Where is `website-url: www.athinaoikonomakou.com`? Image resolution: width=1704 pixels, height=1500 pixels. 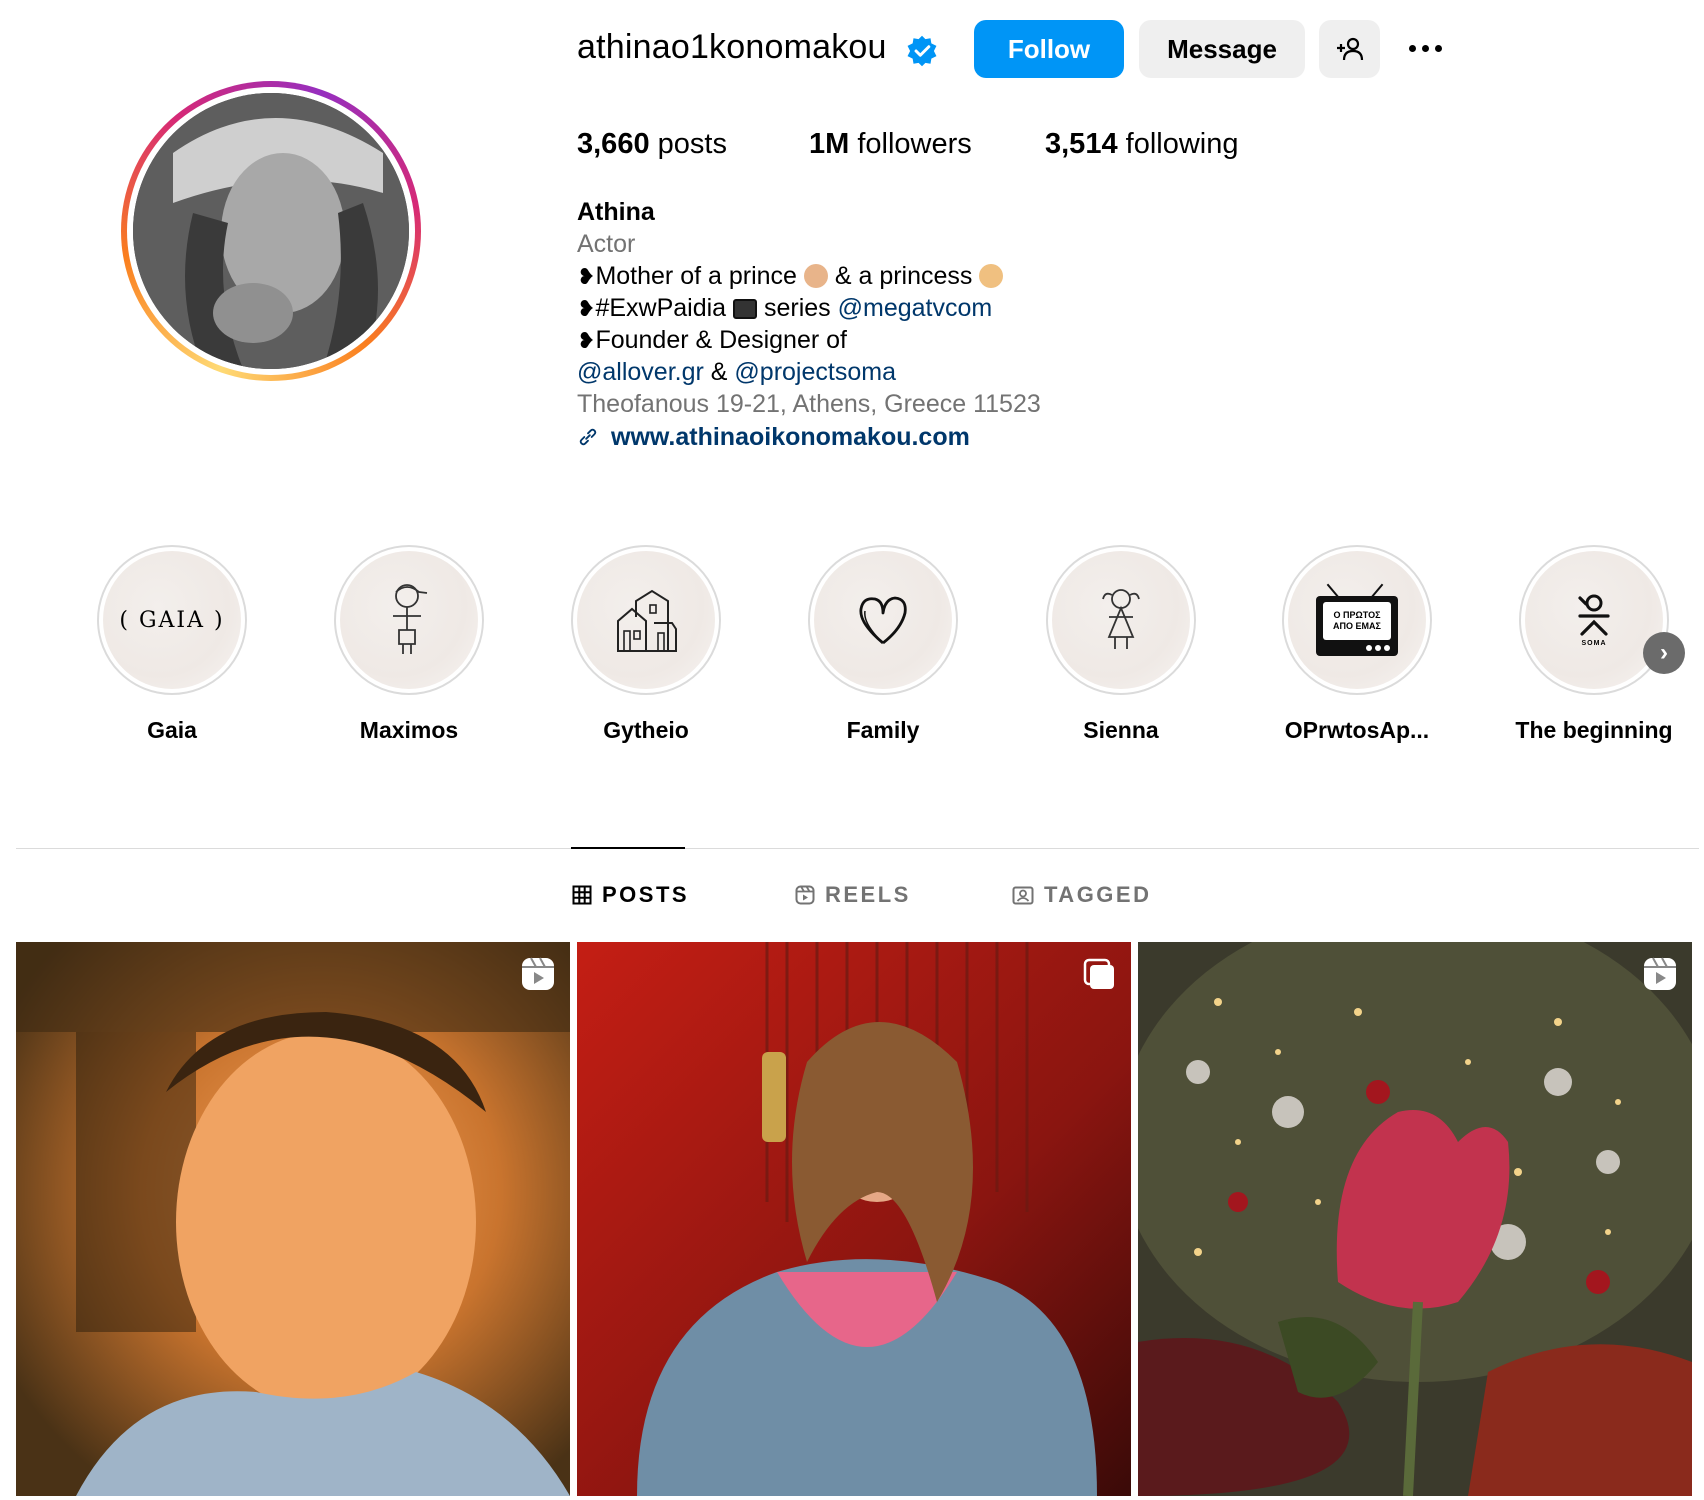
website-url: www.athinaoikonomakou.com is located at coordinates (790, 437).